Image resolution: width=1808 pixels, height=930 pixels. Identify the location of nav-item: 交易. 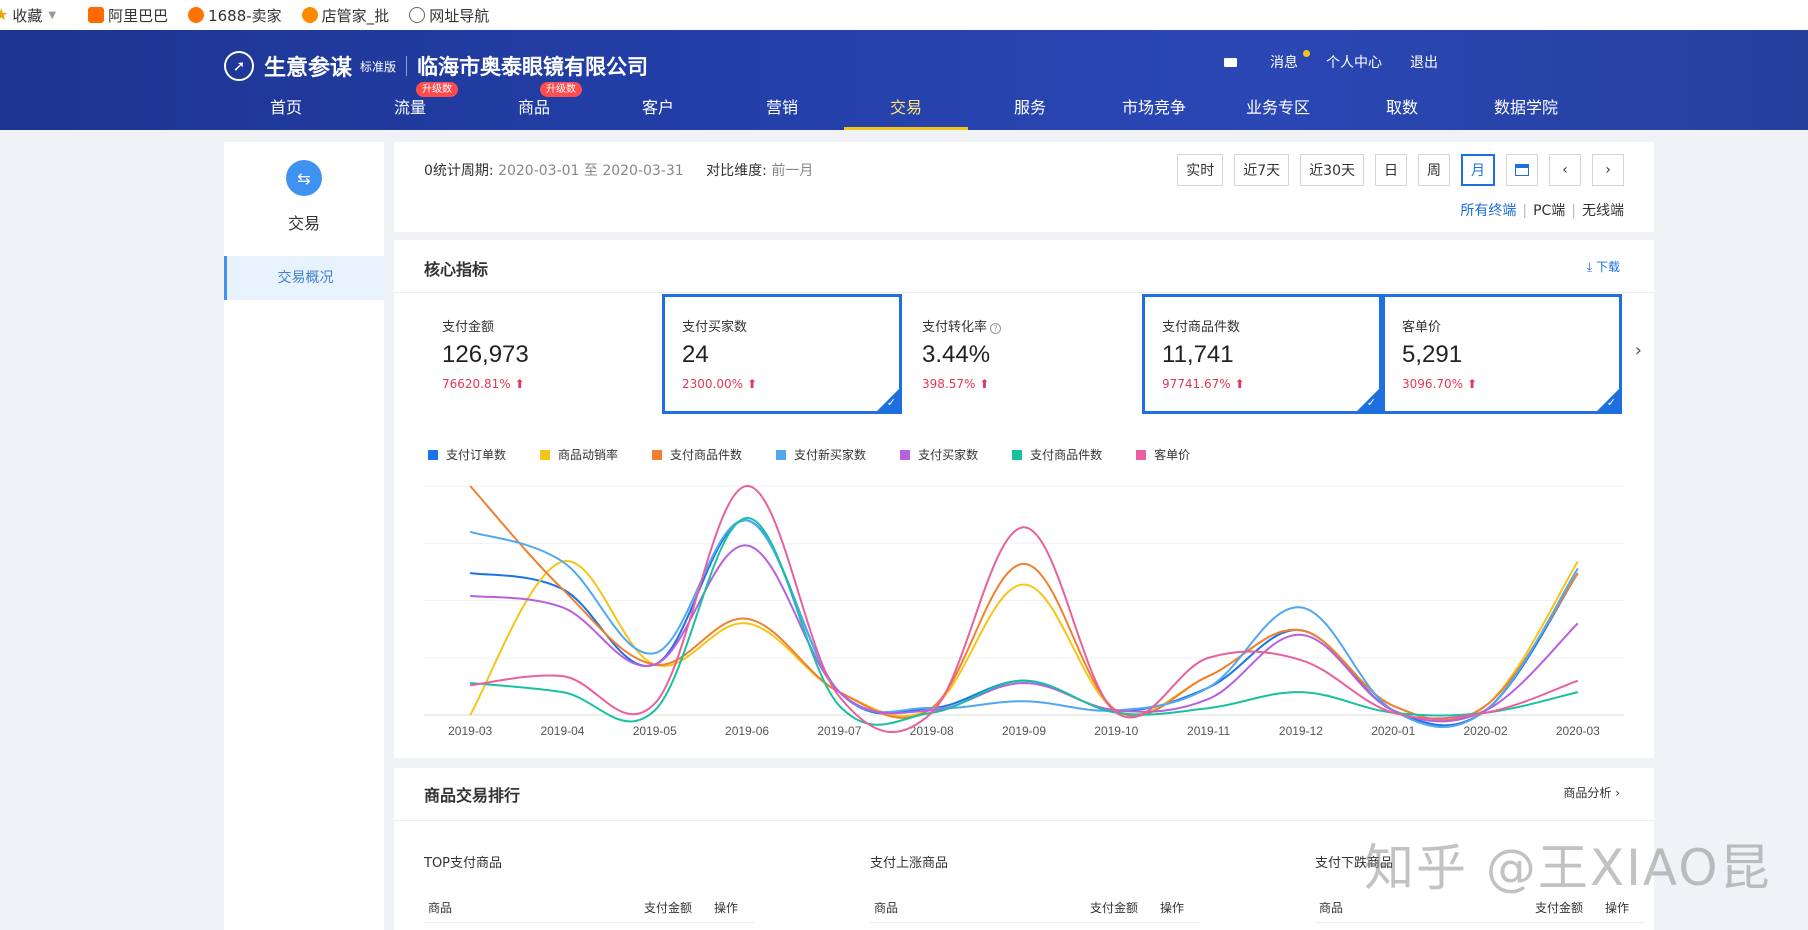
(906, 110).